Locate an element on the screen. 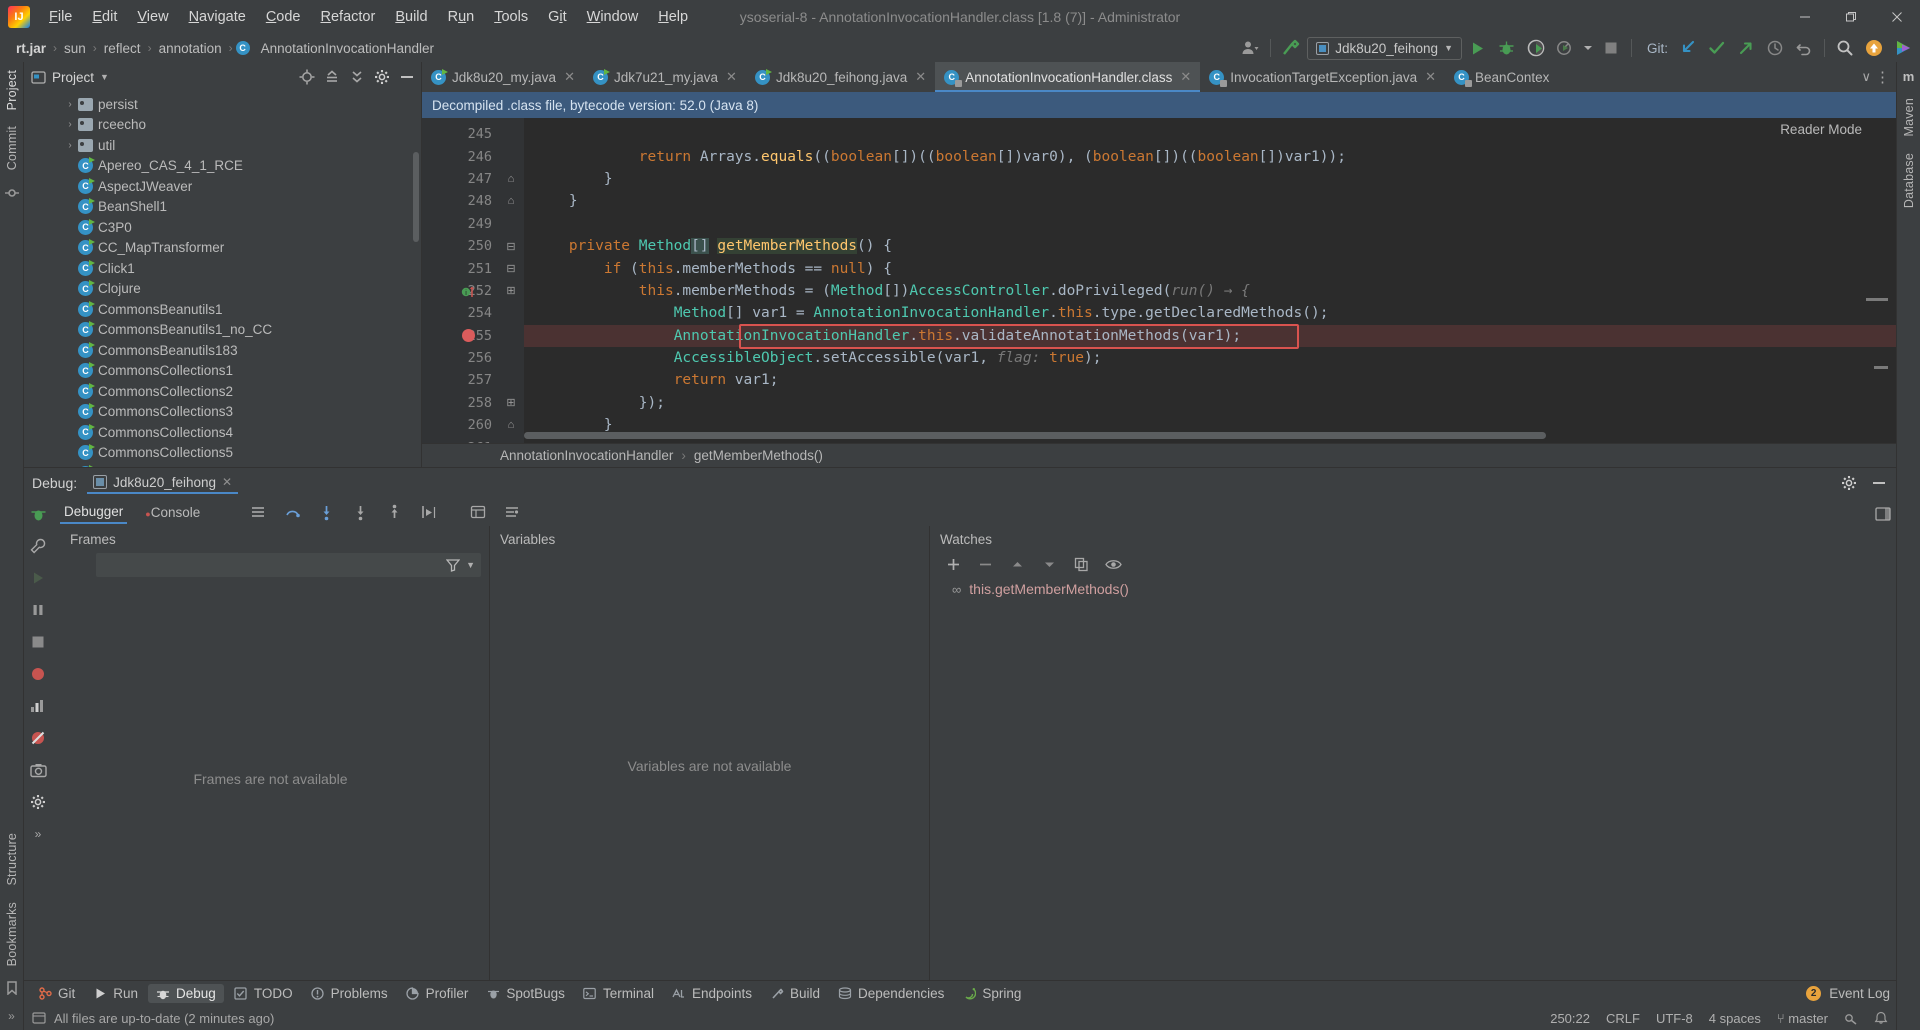  breadcrumb-item-4: AnnotationInvocationHandler is located at coordinates (347, 48).